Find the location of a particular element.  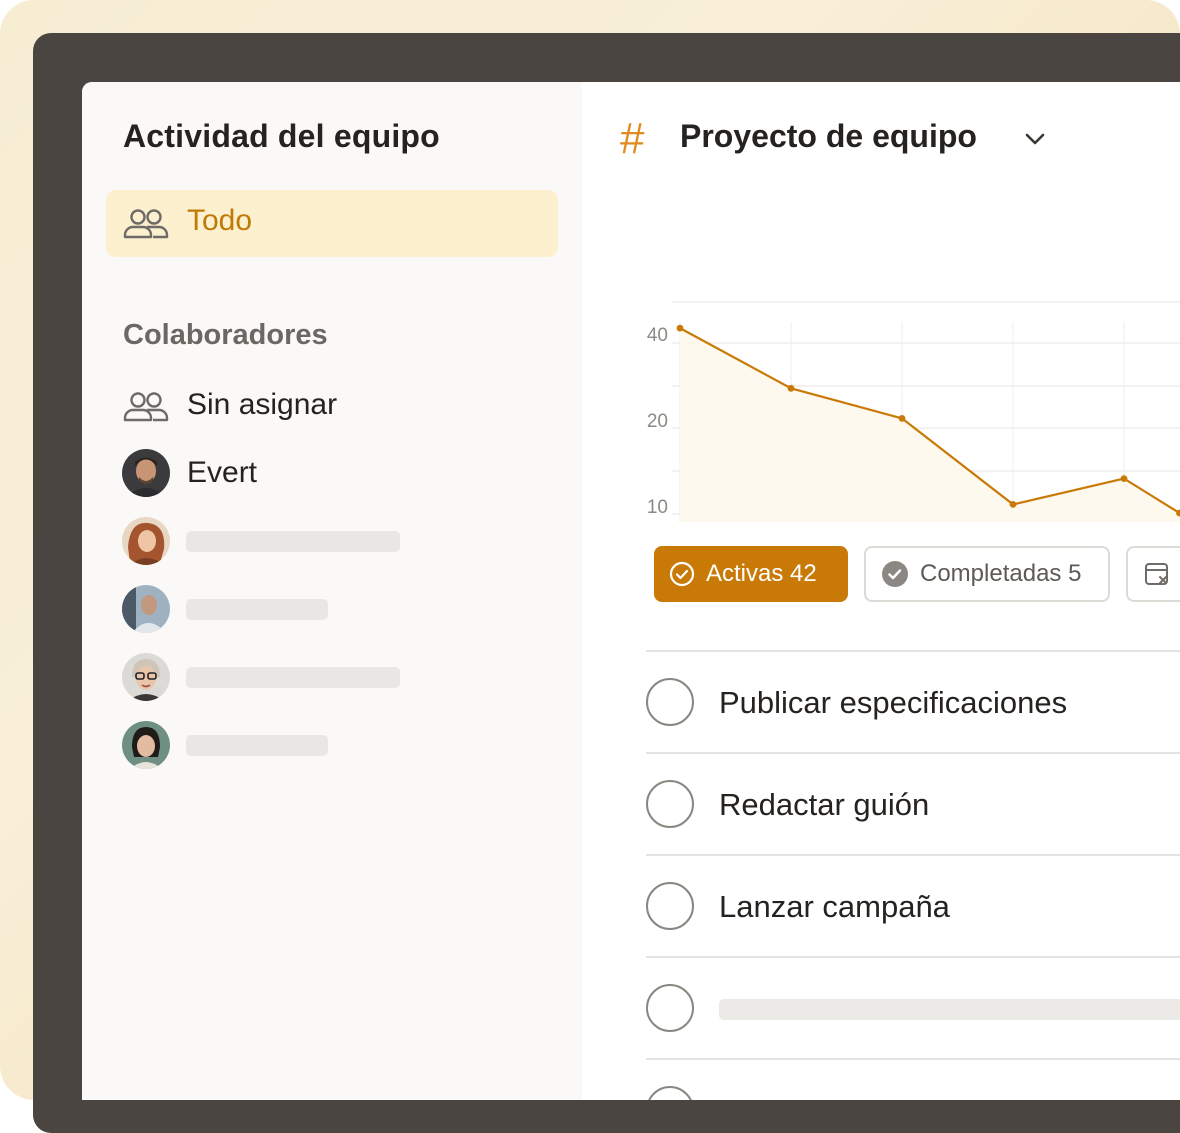

task-row: Redactar guión is located at coordinates (913, 803).